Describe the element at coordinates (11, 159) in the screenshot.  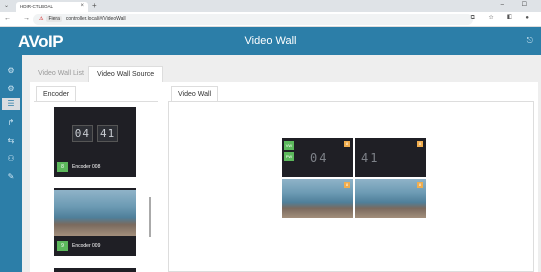
I see `network-icon: ⚇` at that location.